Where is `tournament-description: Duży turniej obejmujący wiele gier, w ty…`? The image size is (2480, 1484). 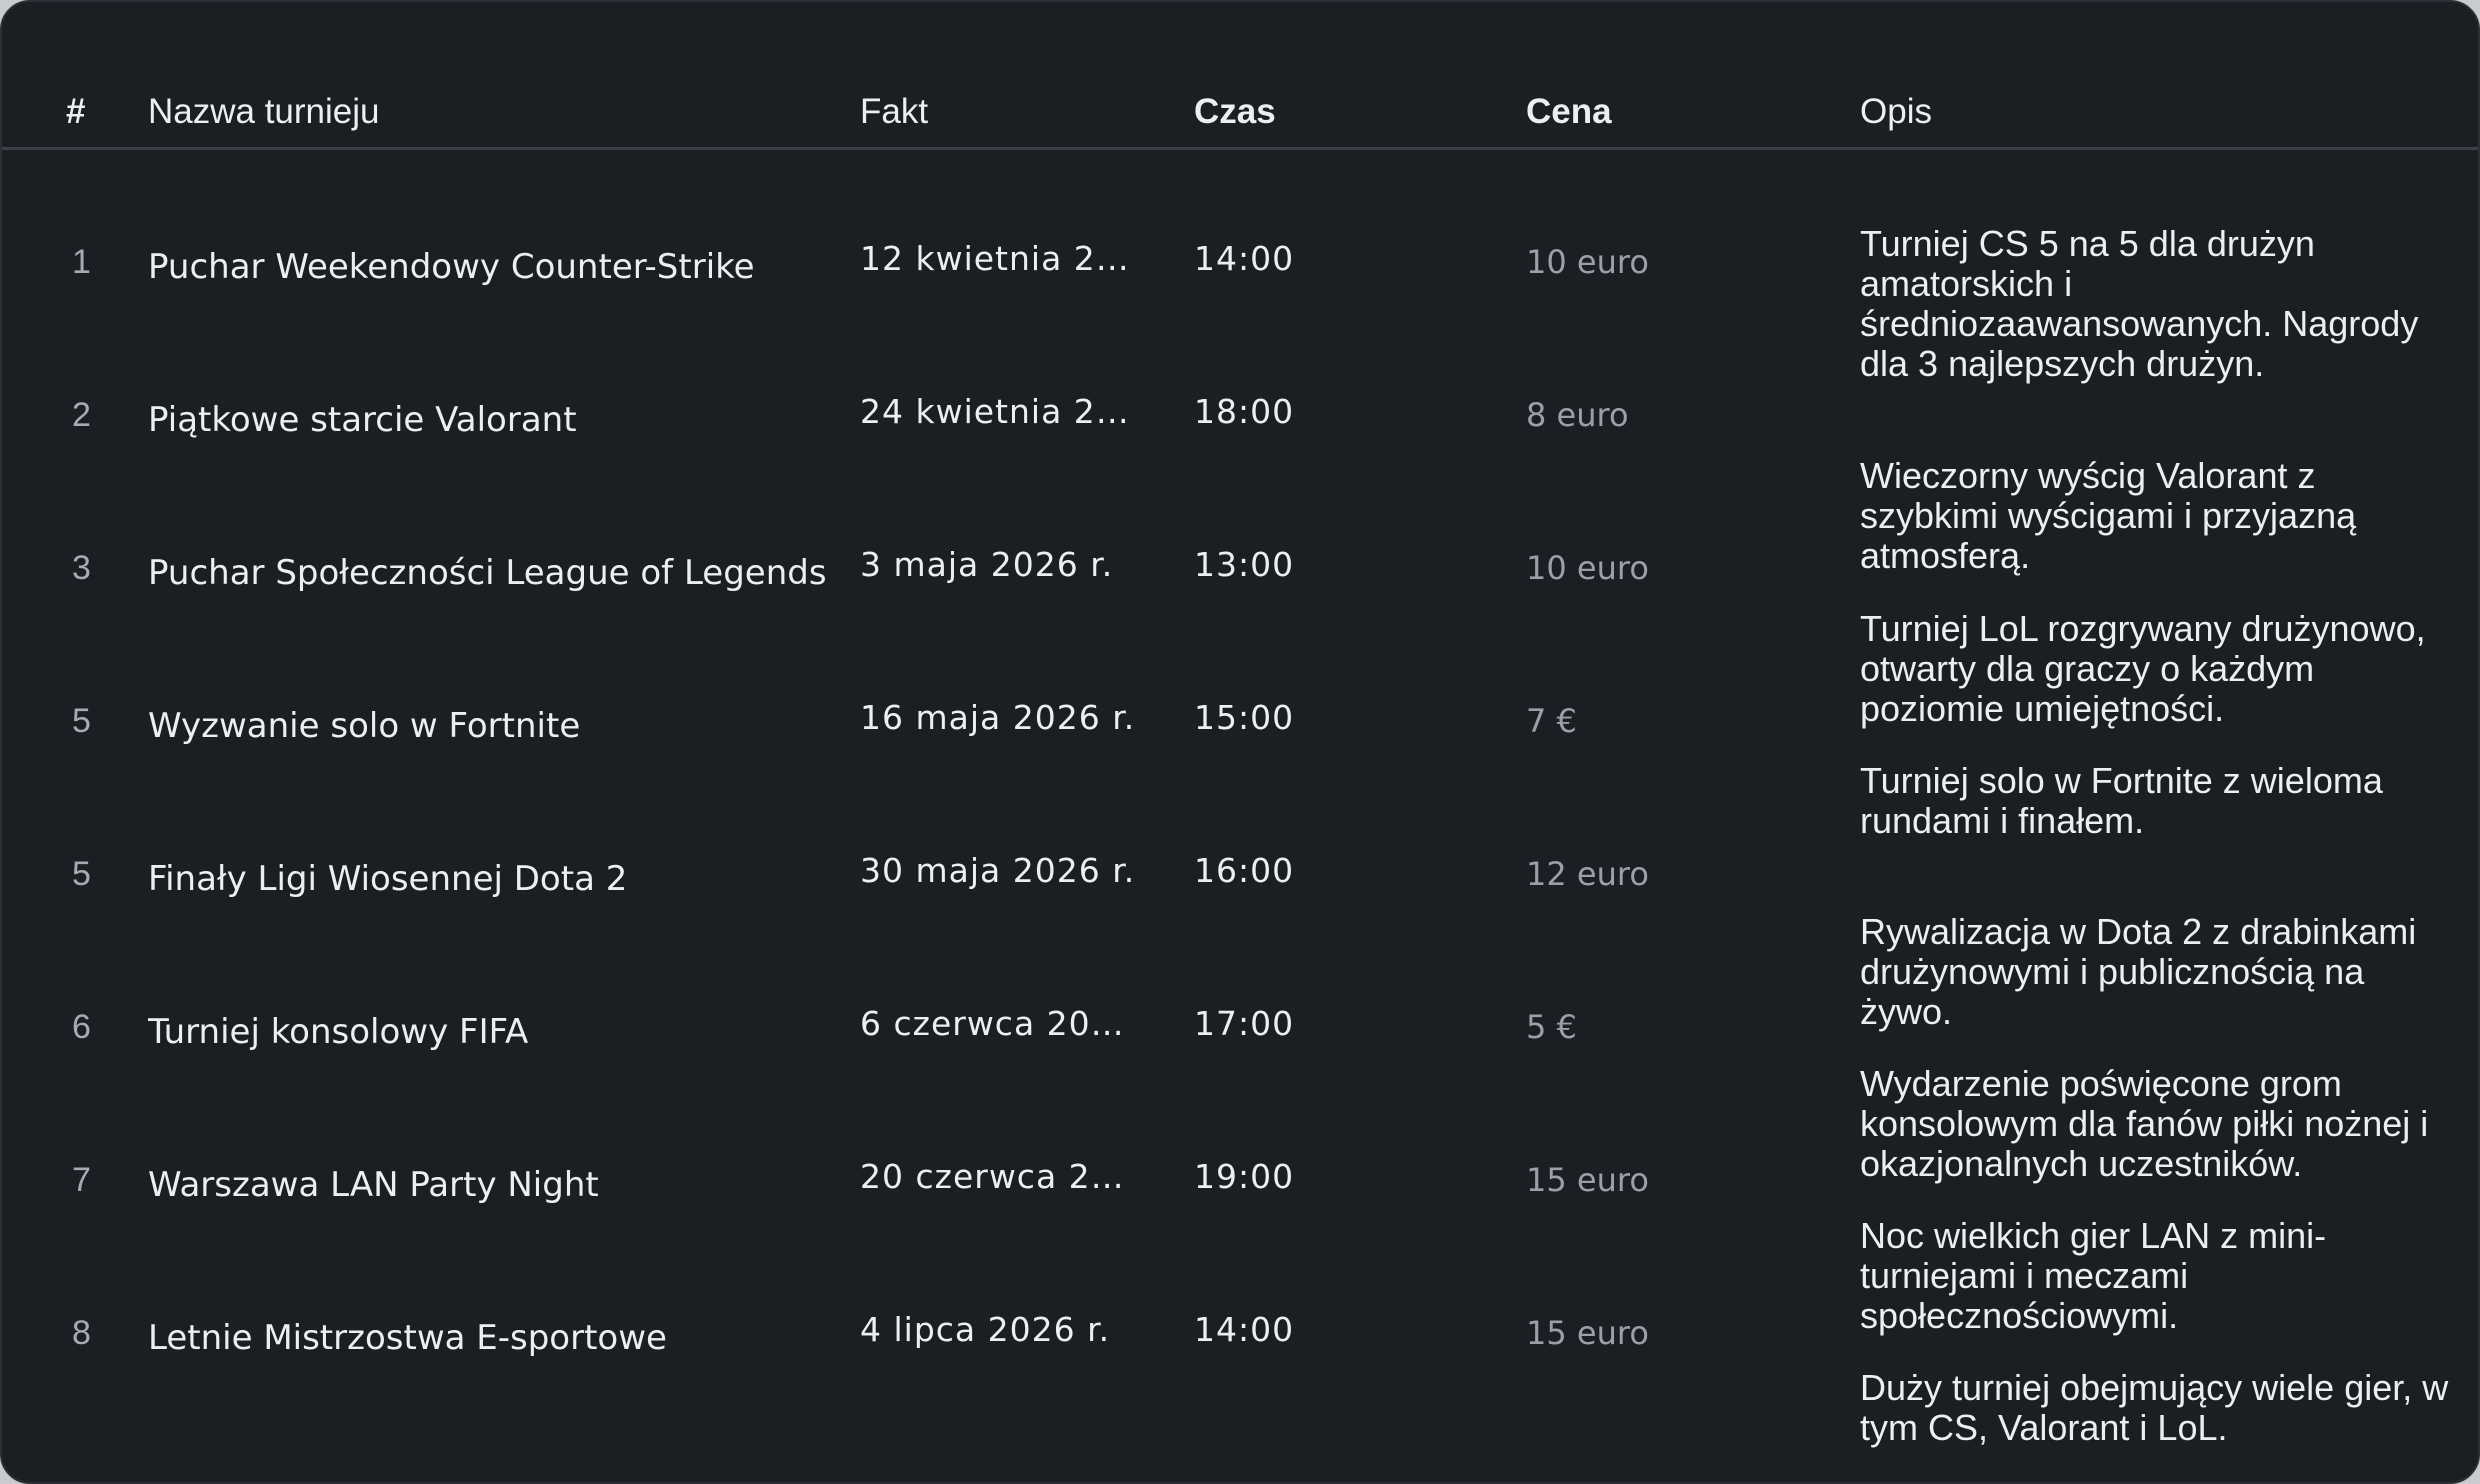 tournament-description: Duży turniej obejmujący wiele gier, w ty… is located at coordinates (2154, 1407).